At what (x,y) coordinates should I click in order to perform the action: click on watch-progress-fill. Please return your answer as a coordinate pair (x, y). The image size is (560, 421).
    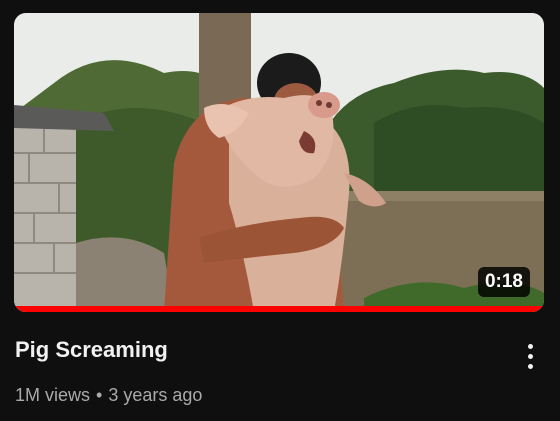
    Looking at the image, I should click on (279, 309).